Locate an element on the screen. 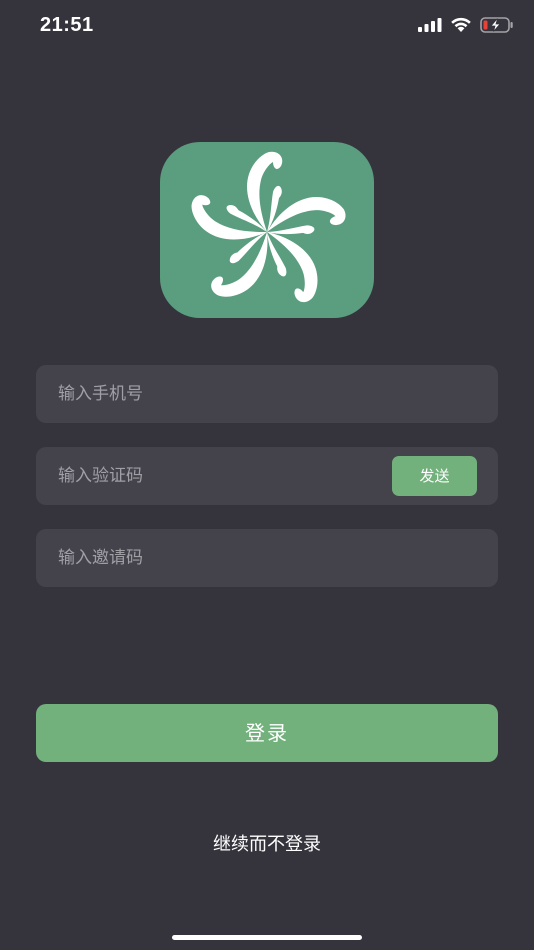  status-time: 21:51 is located at coordinates (67, 25).